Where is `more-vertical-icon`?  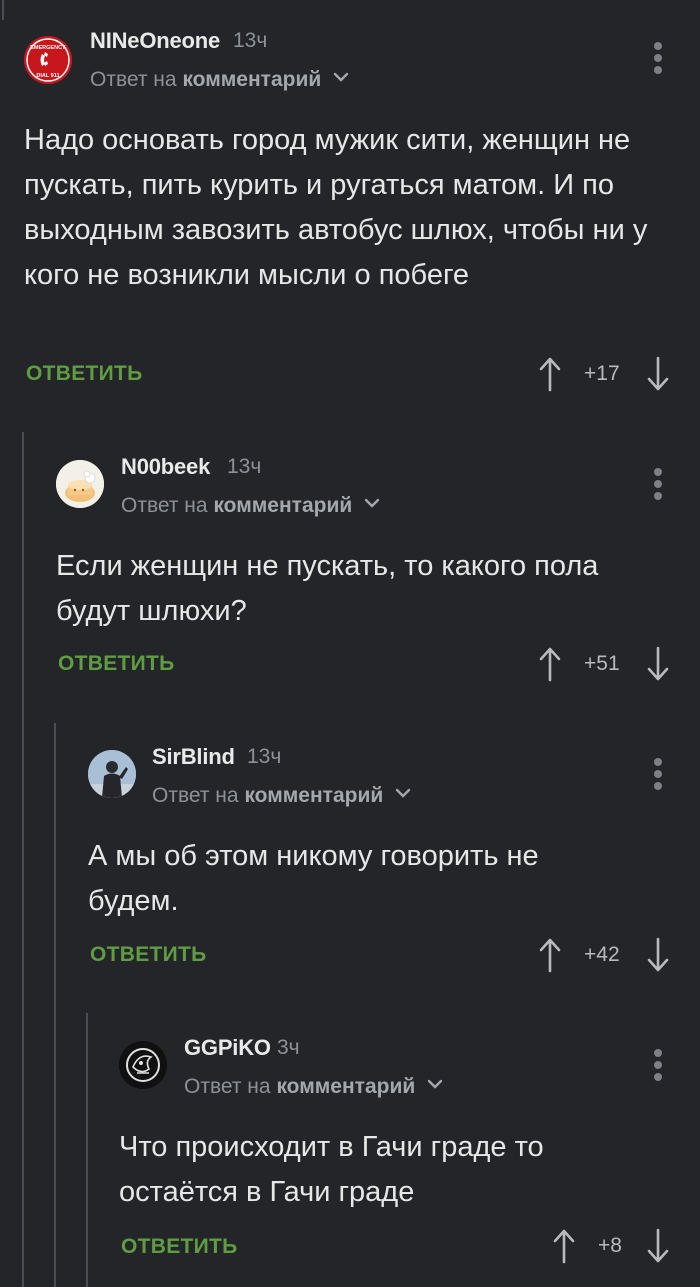
more-vertical-icon is located at coordinates (658, 1066).